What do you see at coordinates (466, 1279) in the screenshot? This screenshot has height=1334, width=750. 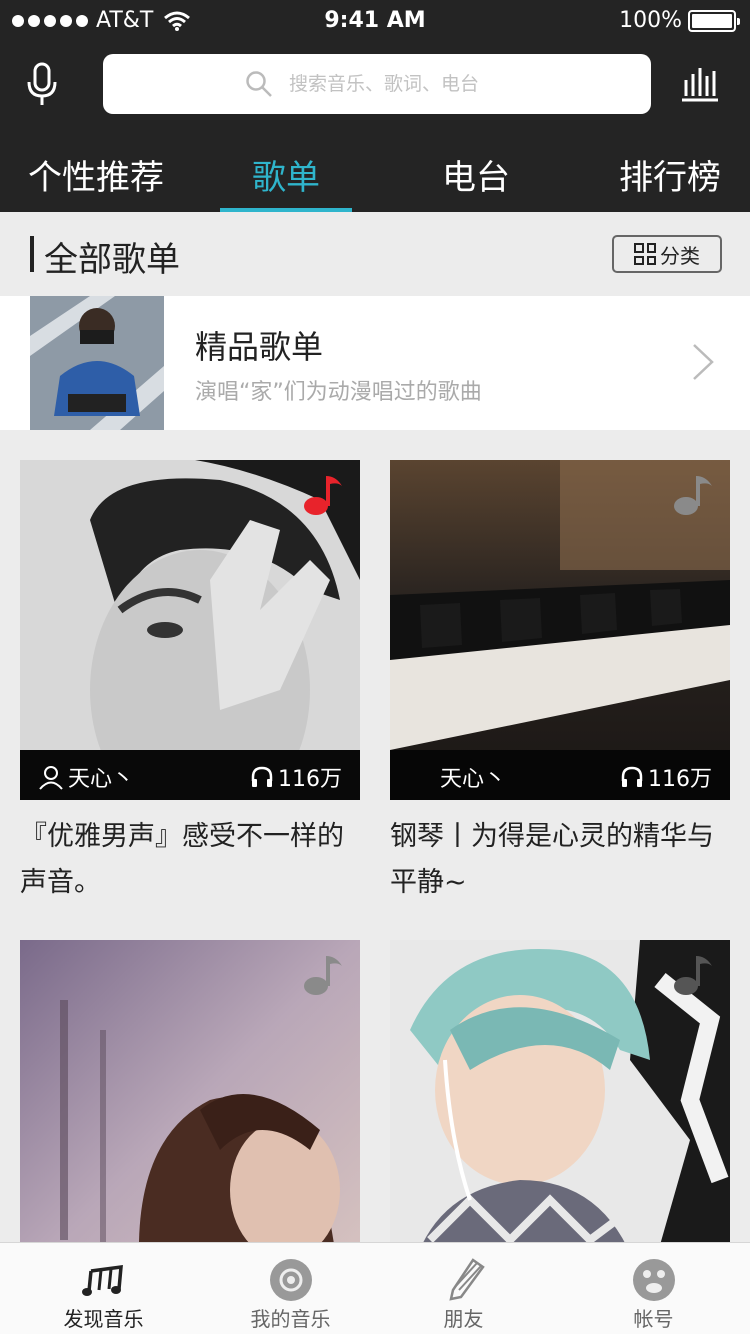 I see `pencil-icon` at bounding box center [466, 1279].